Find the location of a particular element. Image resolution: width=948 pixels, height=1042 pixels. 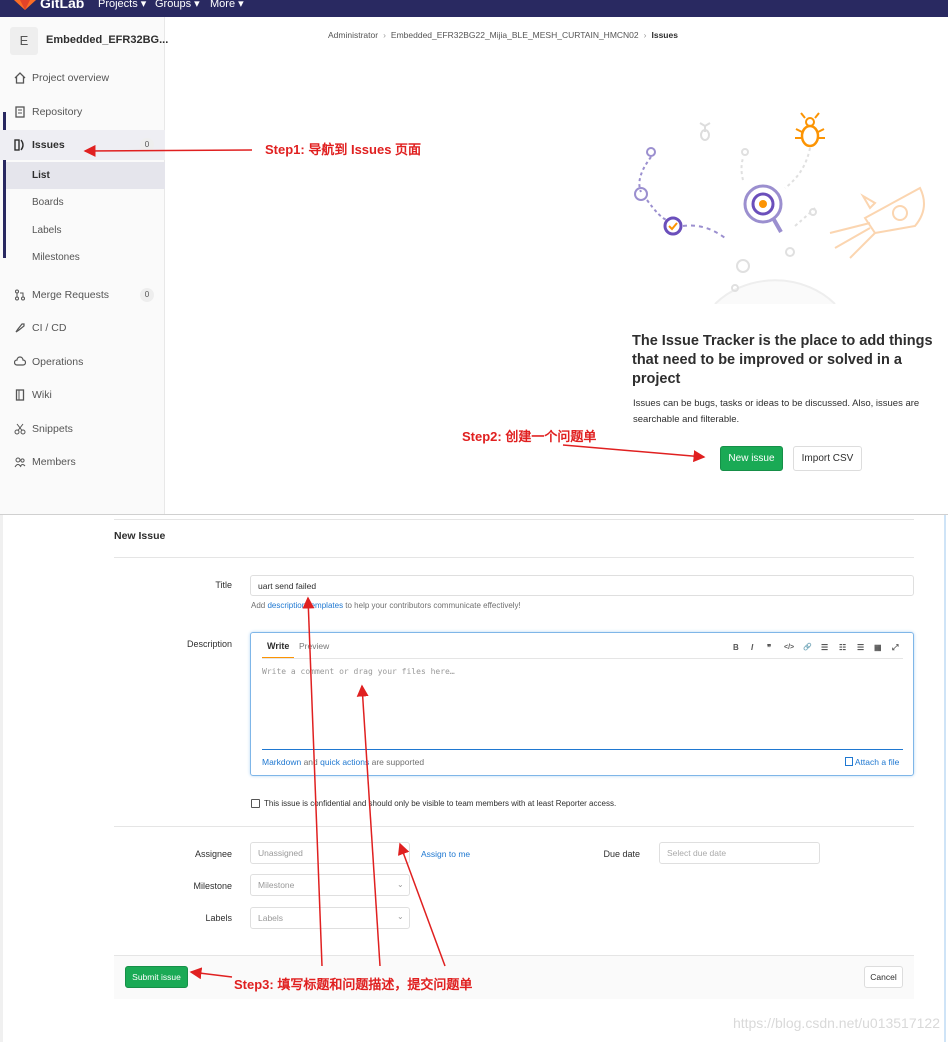

sidebar-item-ci-cd: CI / CD is located at coordinates (82, 328).